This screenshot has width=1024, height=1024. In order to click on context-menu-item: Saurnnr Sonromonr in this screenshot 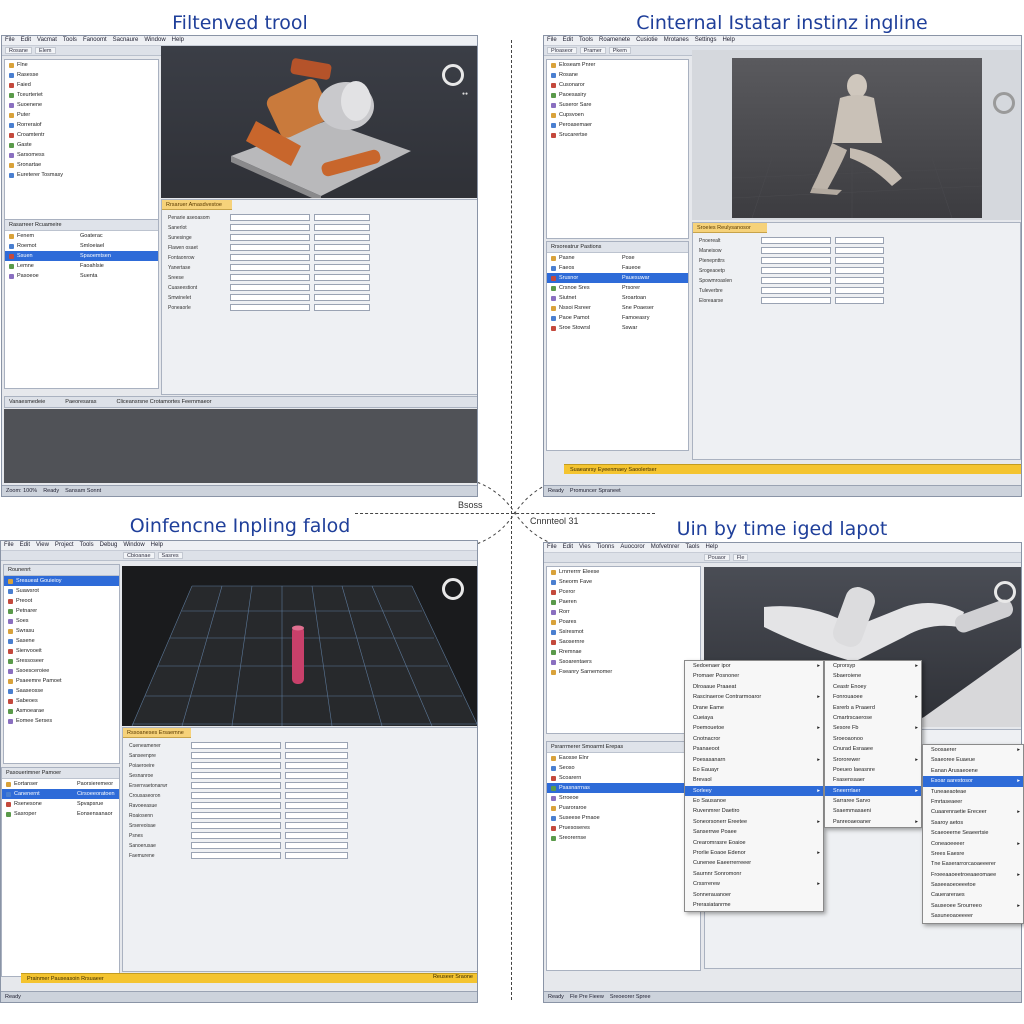, I will do `click(754, 874)`.